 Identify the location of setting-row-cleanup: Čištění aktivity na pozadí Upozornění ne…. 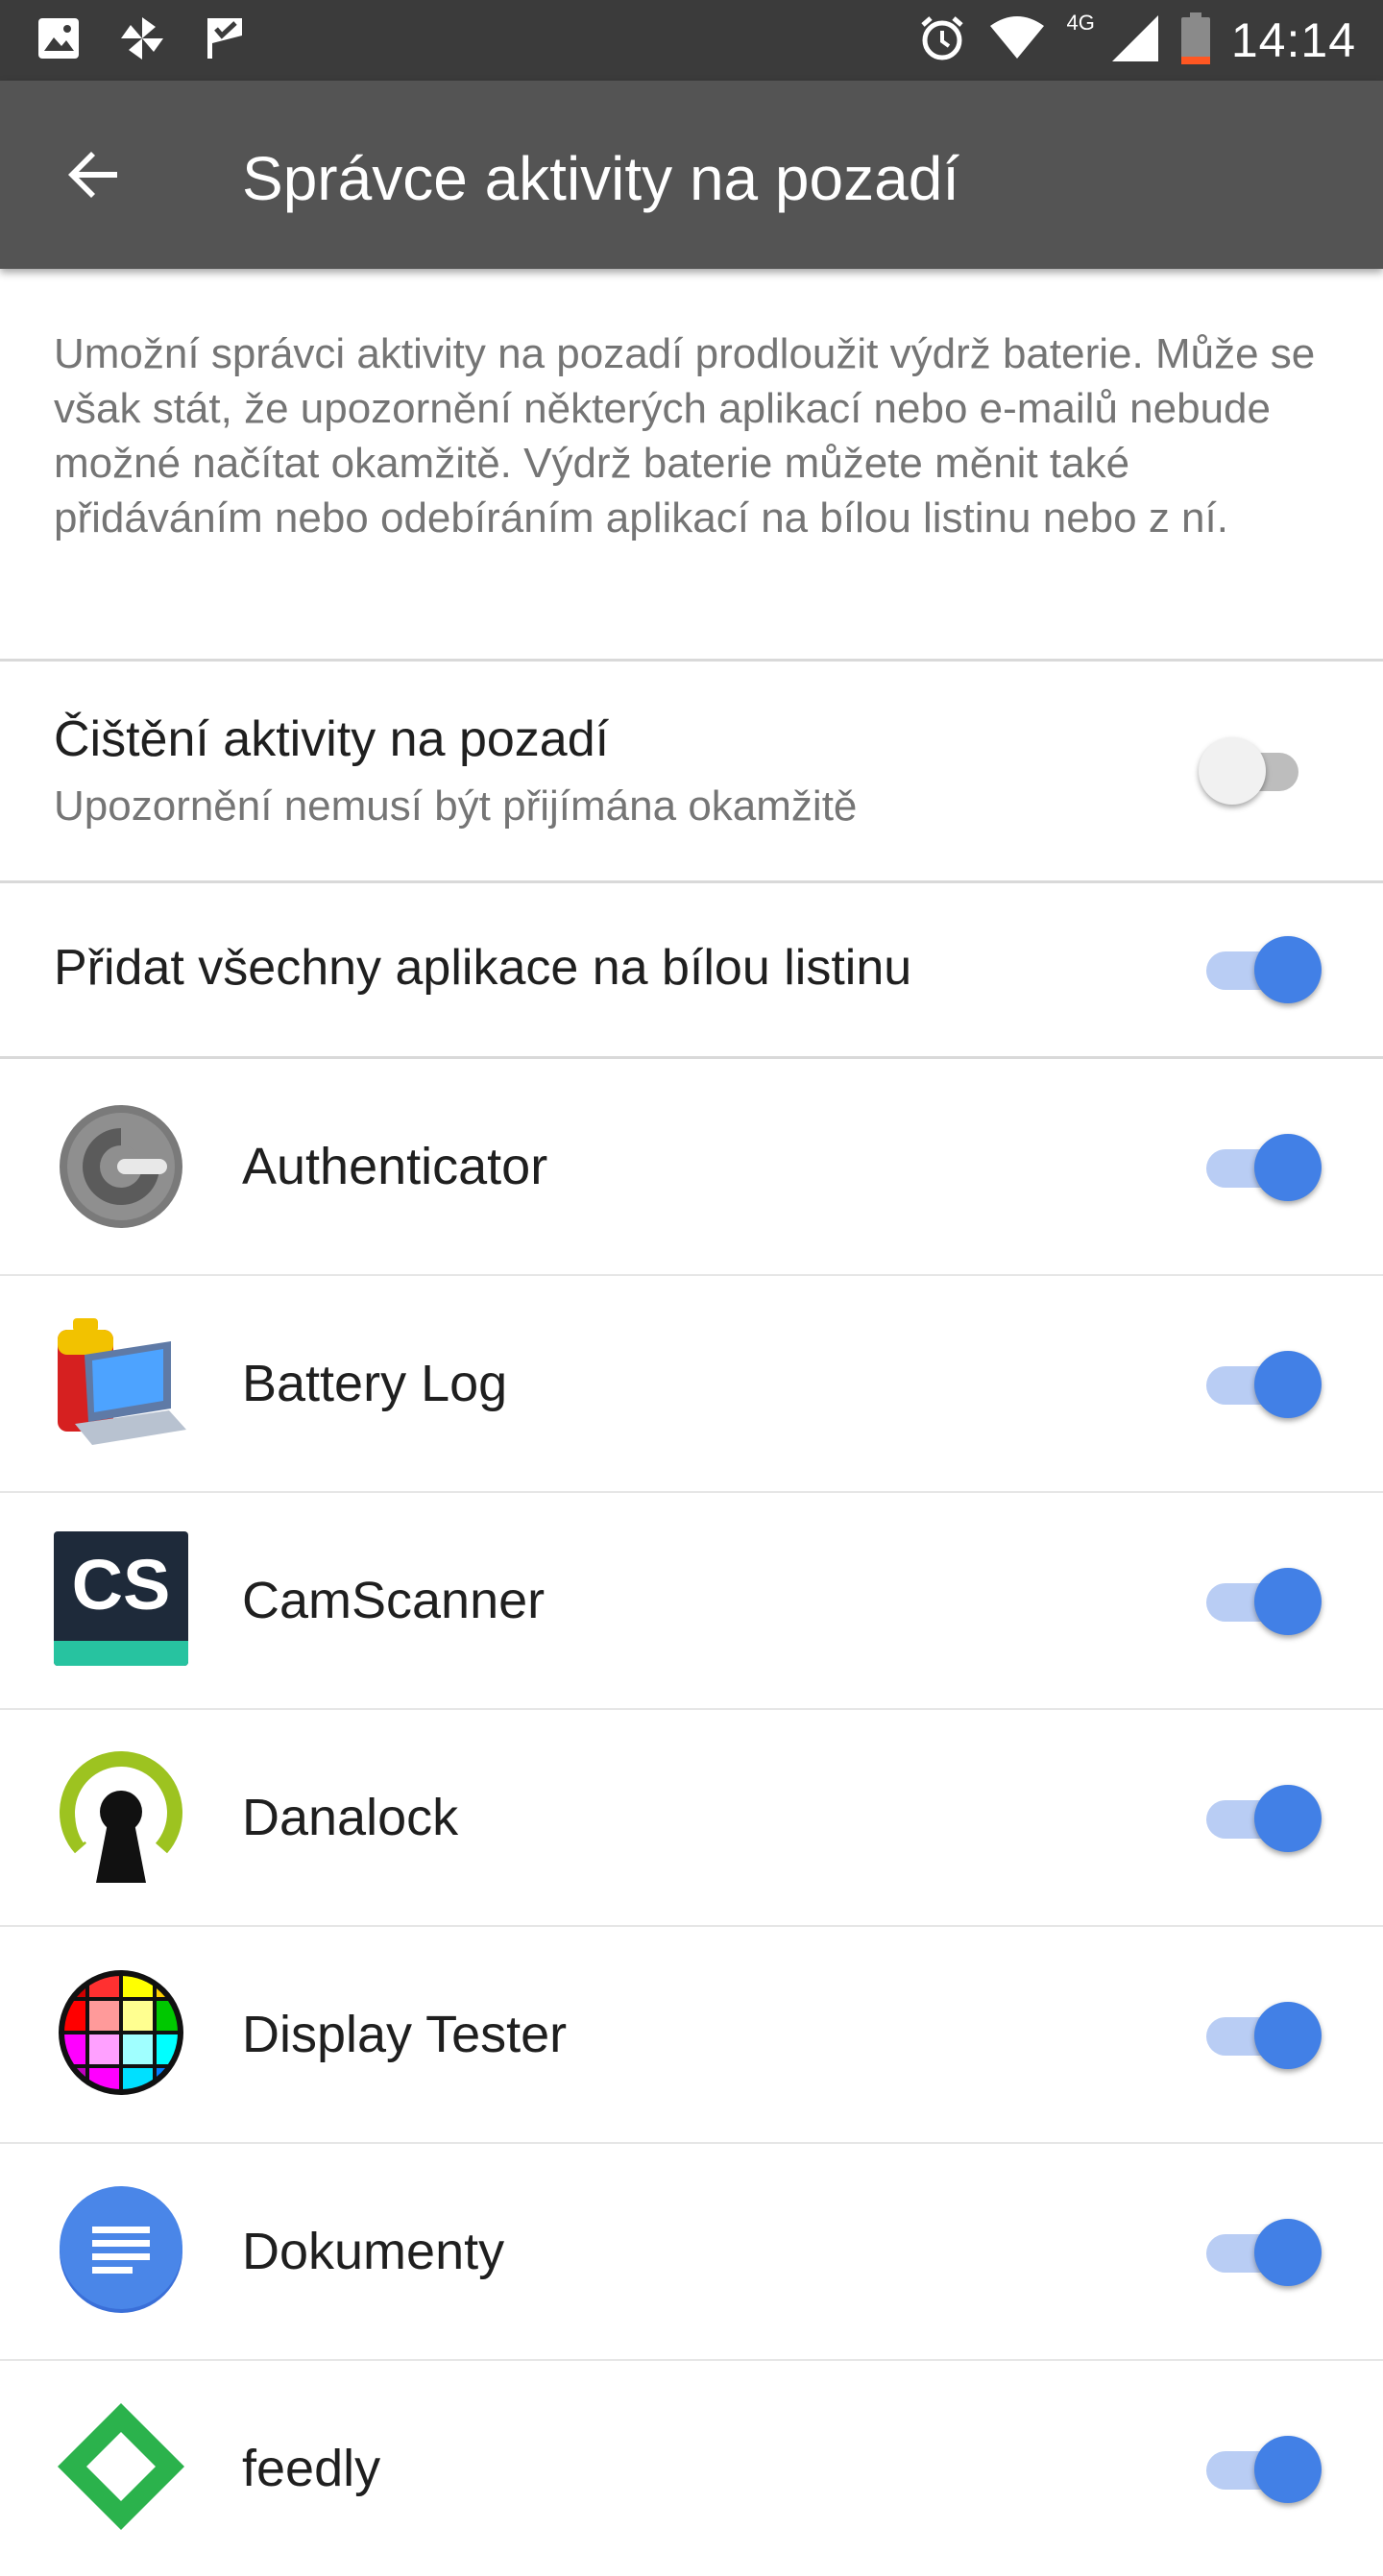
(691, 771).